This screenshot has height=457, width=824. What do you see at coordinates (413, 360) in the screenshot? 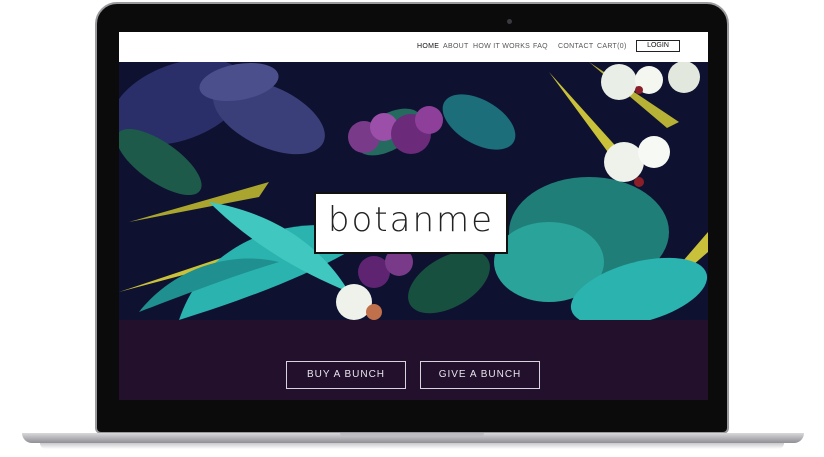
I see `action-section` at bounding box center [413, 360].